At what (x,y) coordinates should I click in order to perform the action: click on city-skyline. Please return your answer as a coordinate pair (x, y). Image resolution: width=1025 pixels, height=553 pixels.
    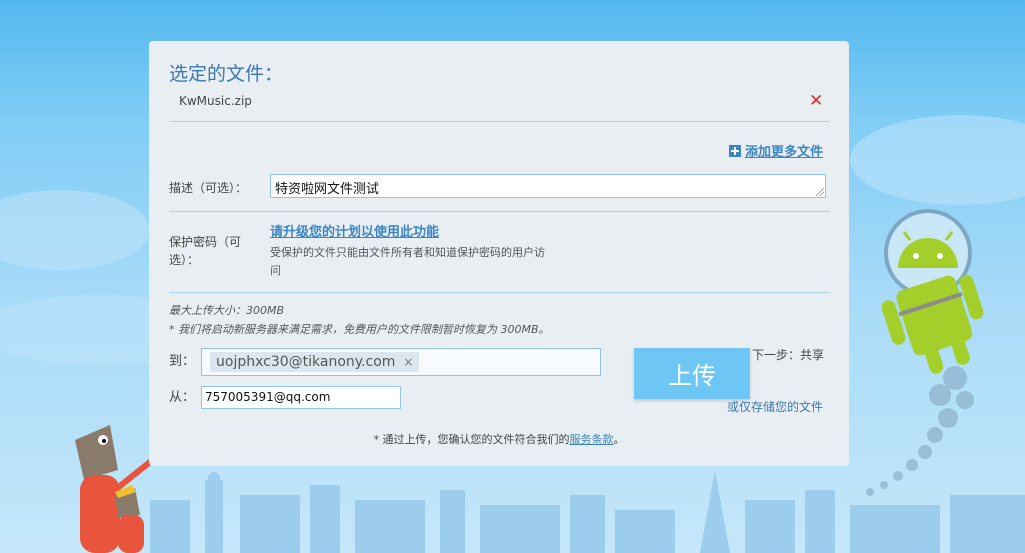
    Looking at the image, I should click on (587, 511).